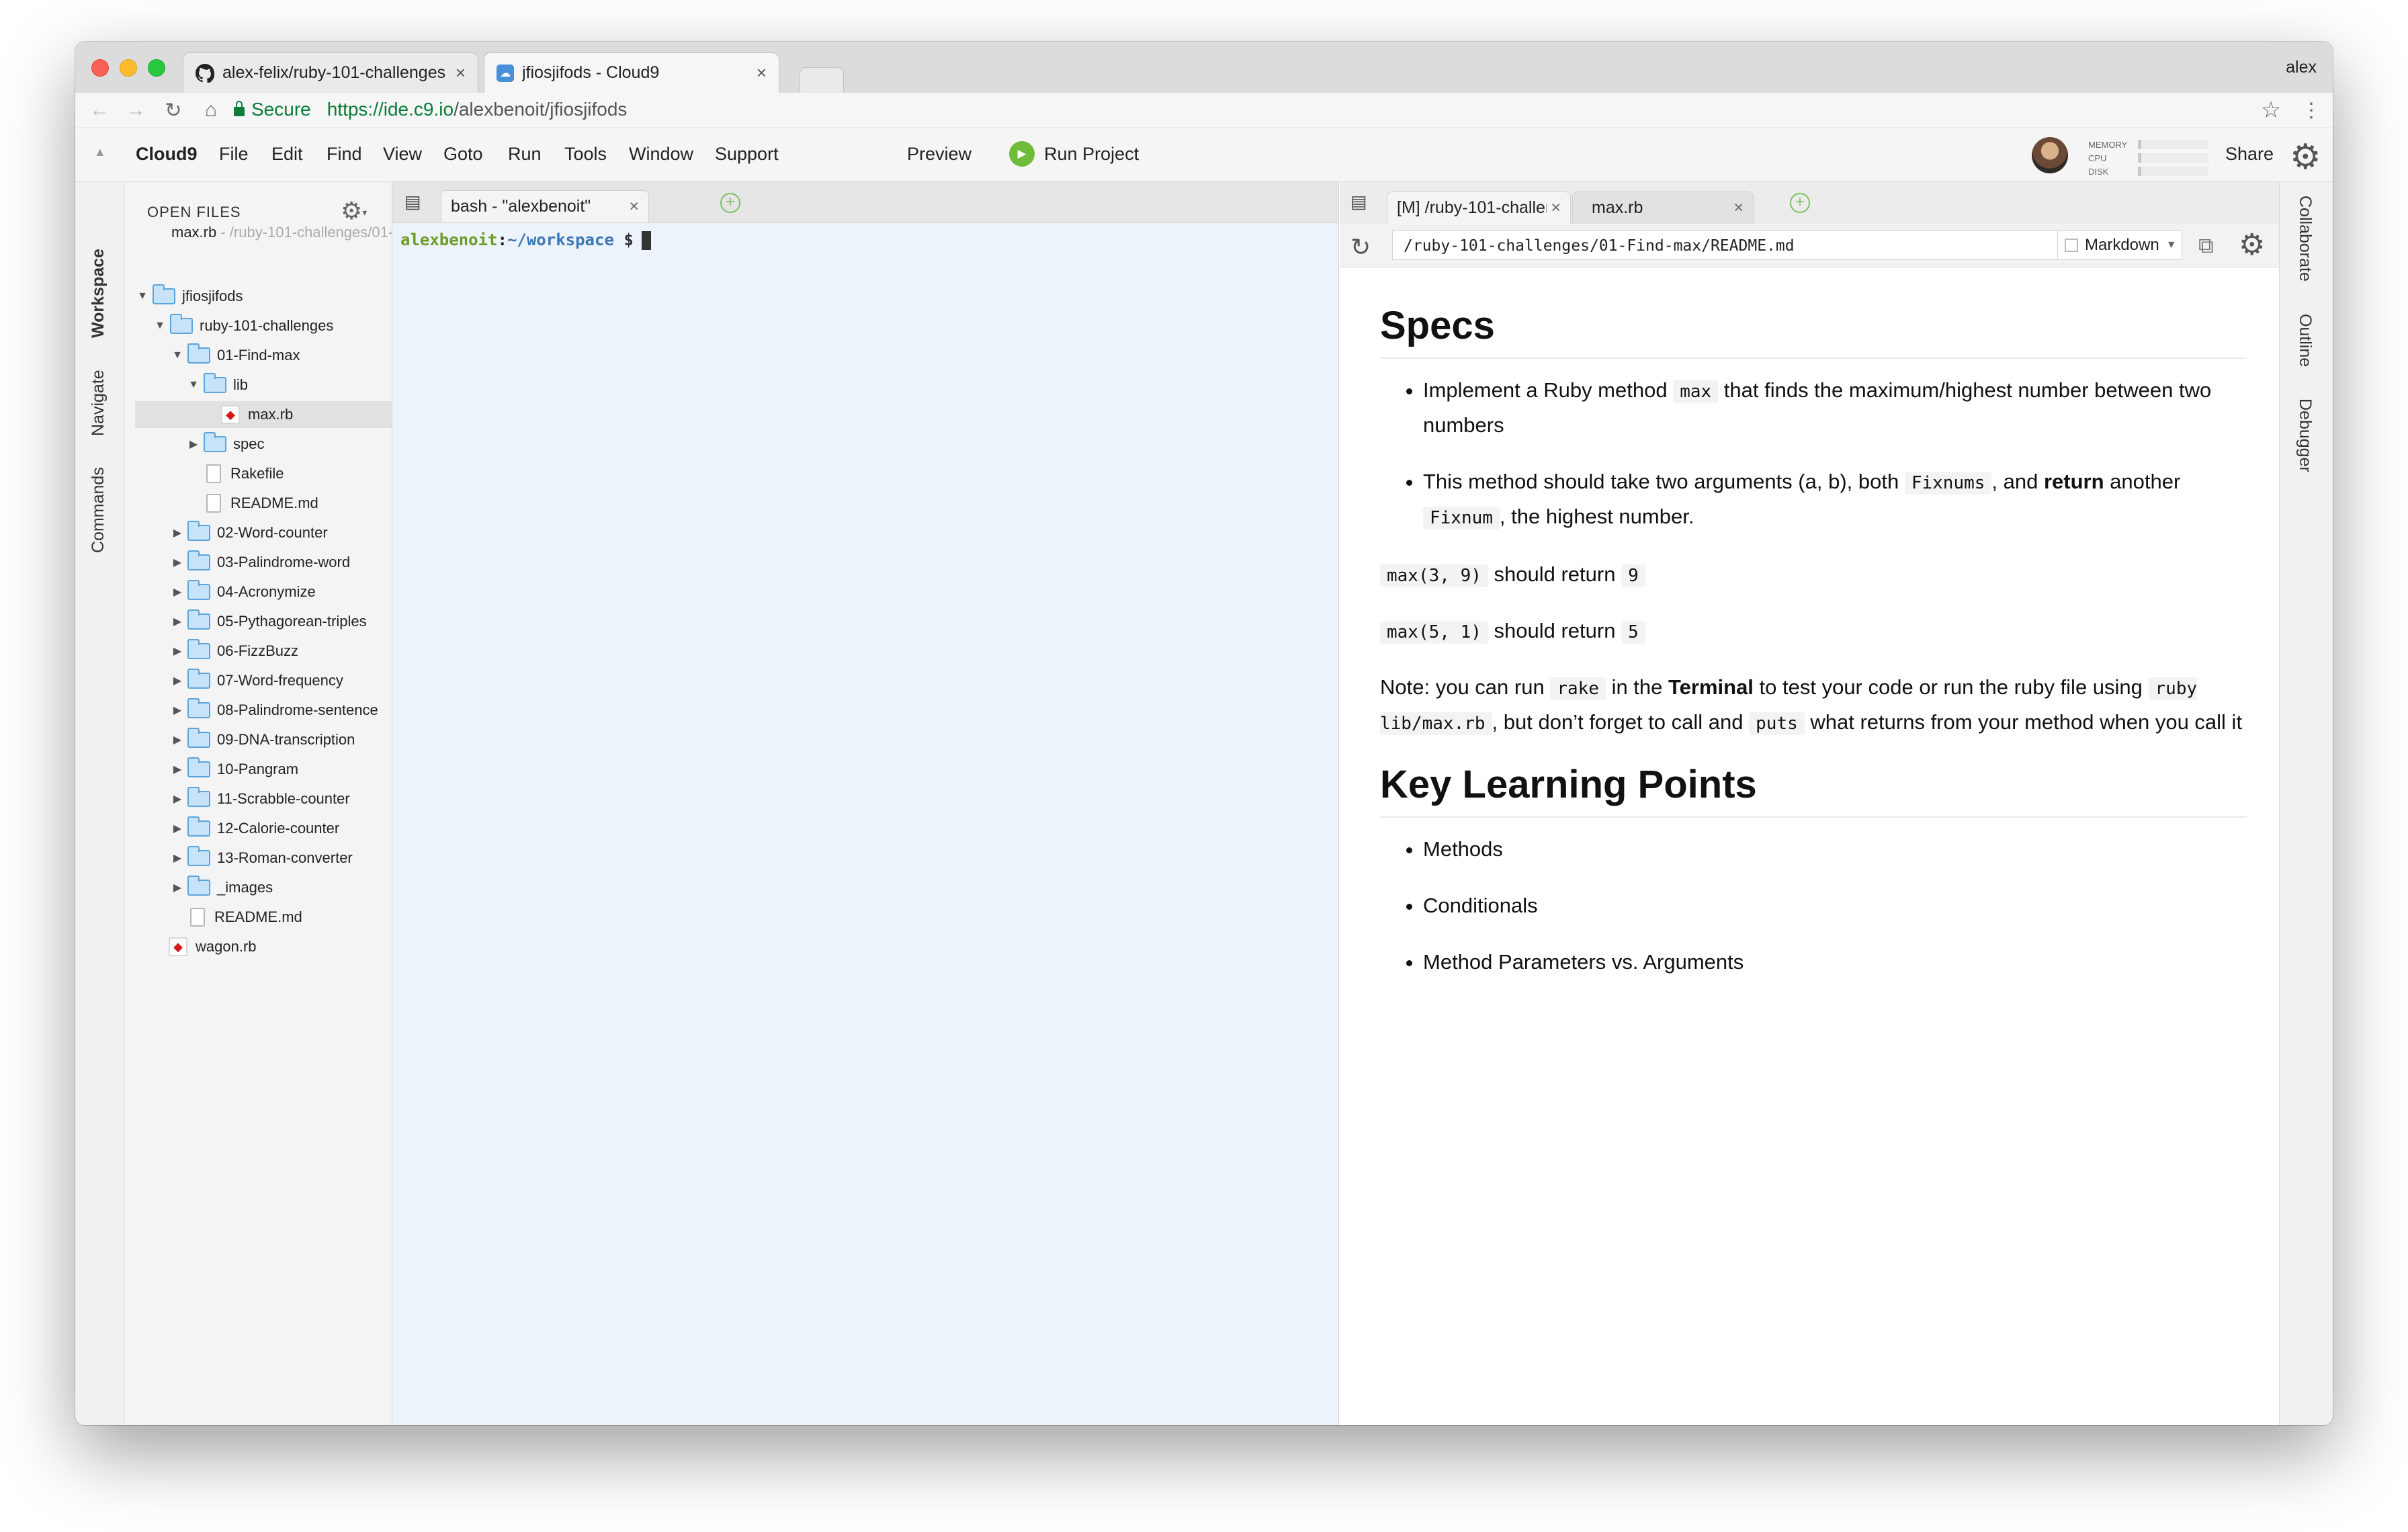 The height and width of the screenshot is (1532, 2408). Describe the element at coordinates (2206, 246) in the screenshot. I see `popout-icon: ⧉` at that location.